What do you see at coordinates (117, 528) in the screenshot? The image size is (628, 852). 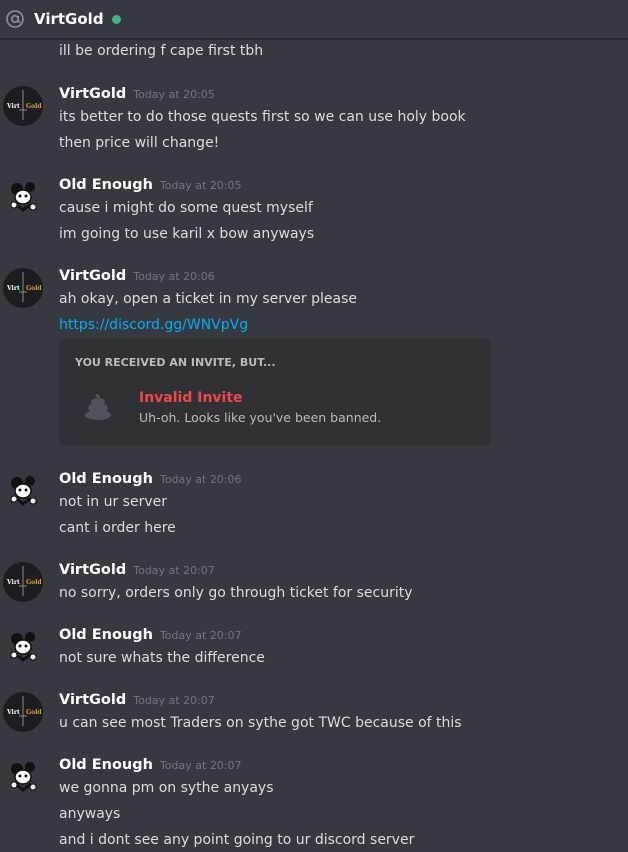 I see `message-text: cant i order here` at bounding box center [117, 528].